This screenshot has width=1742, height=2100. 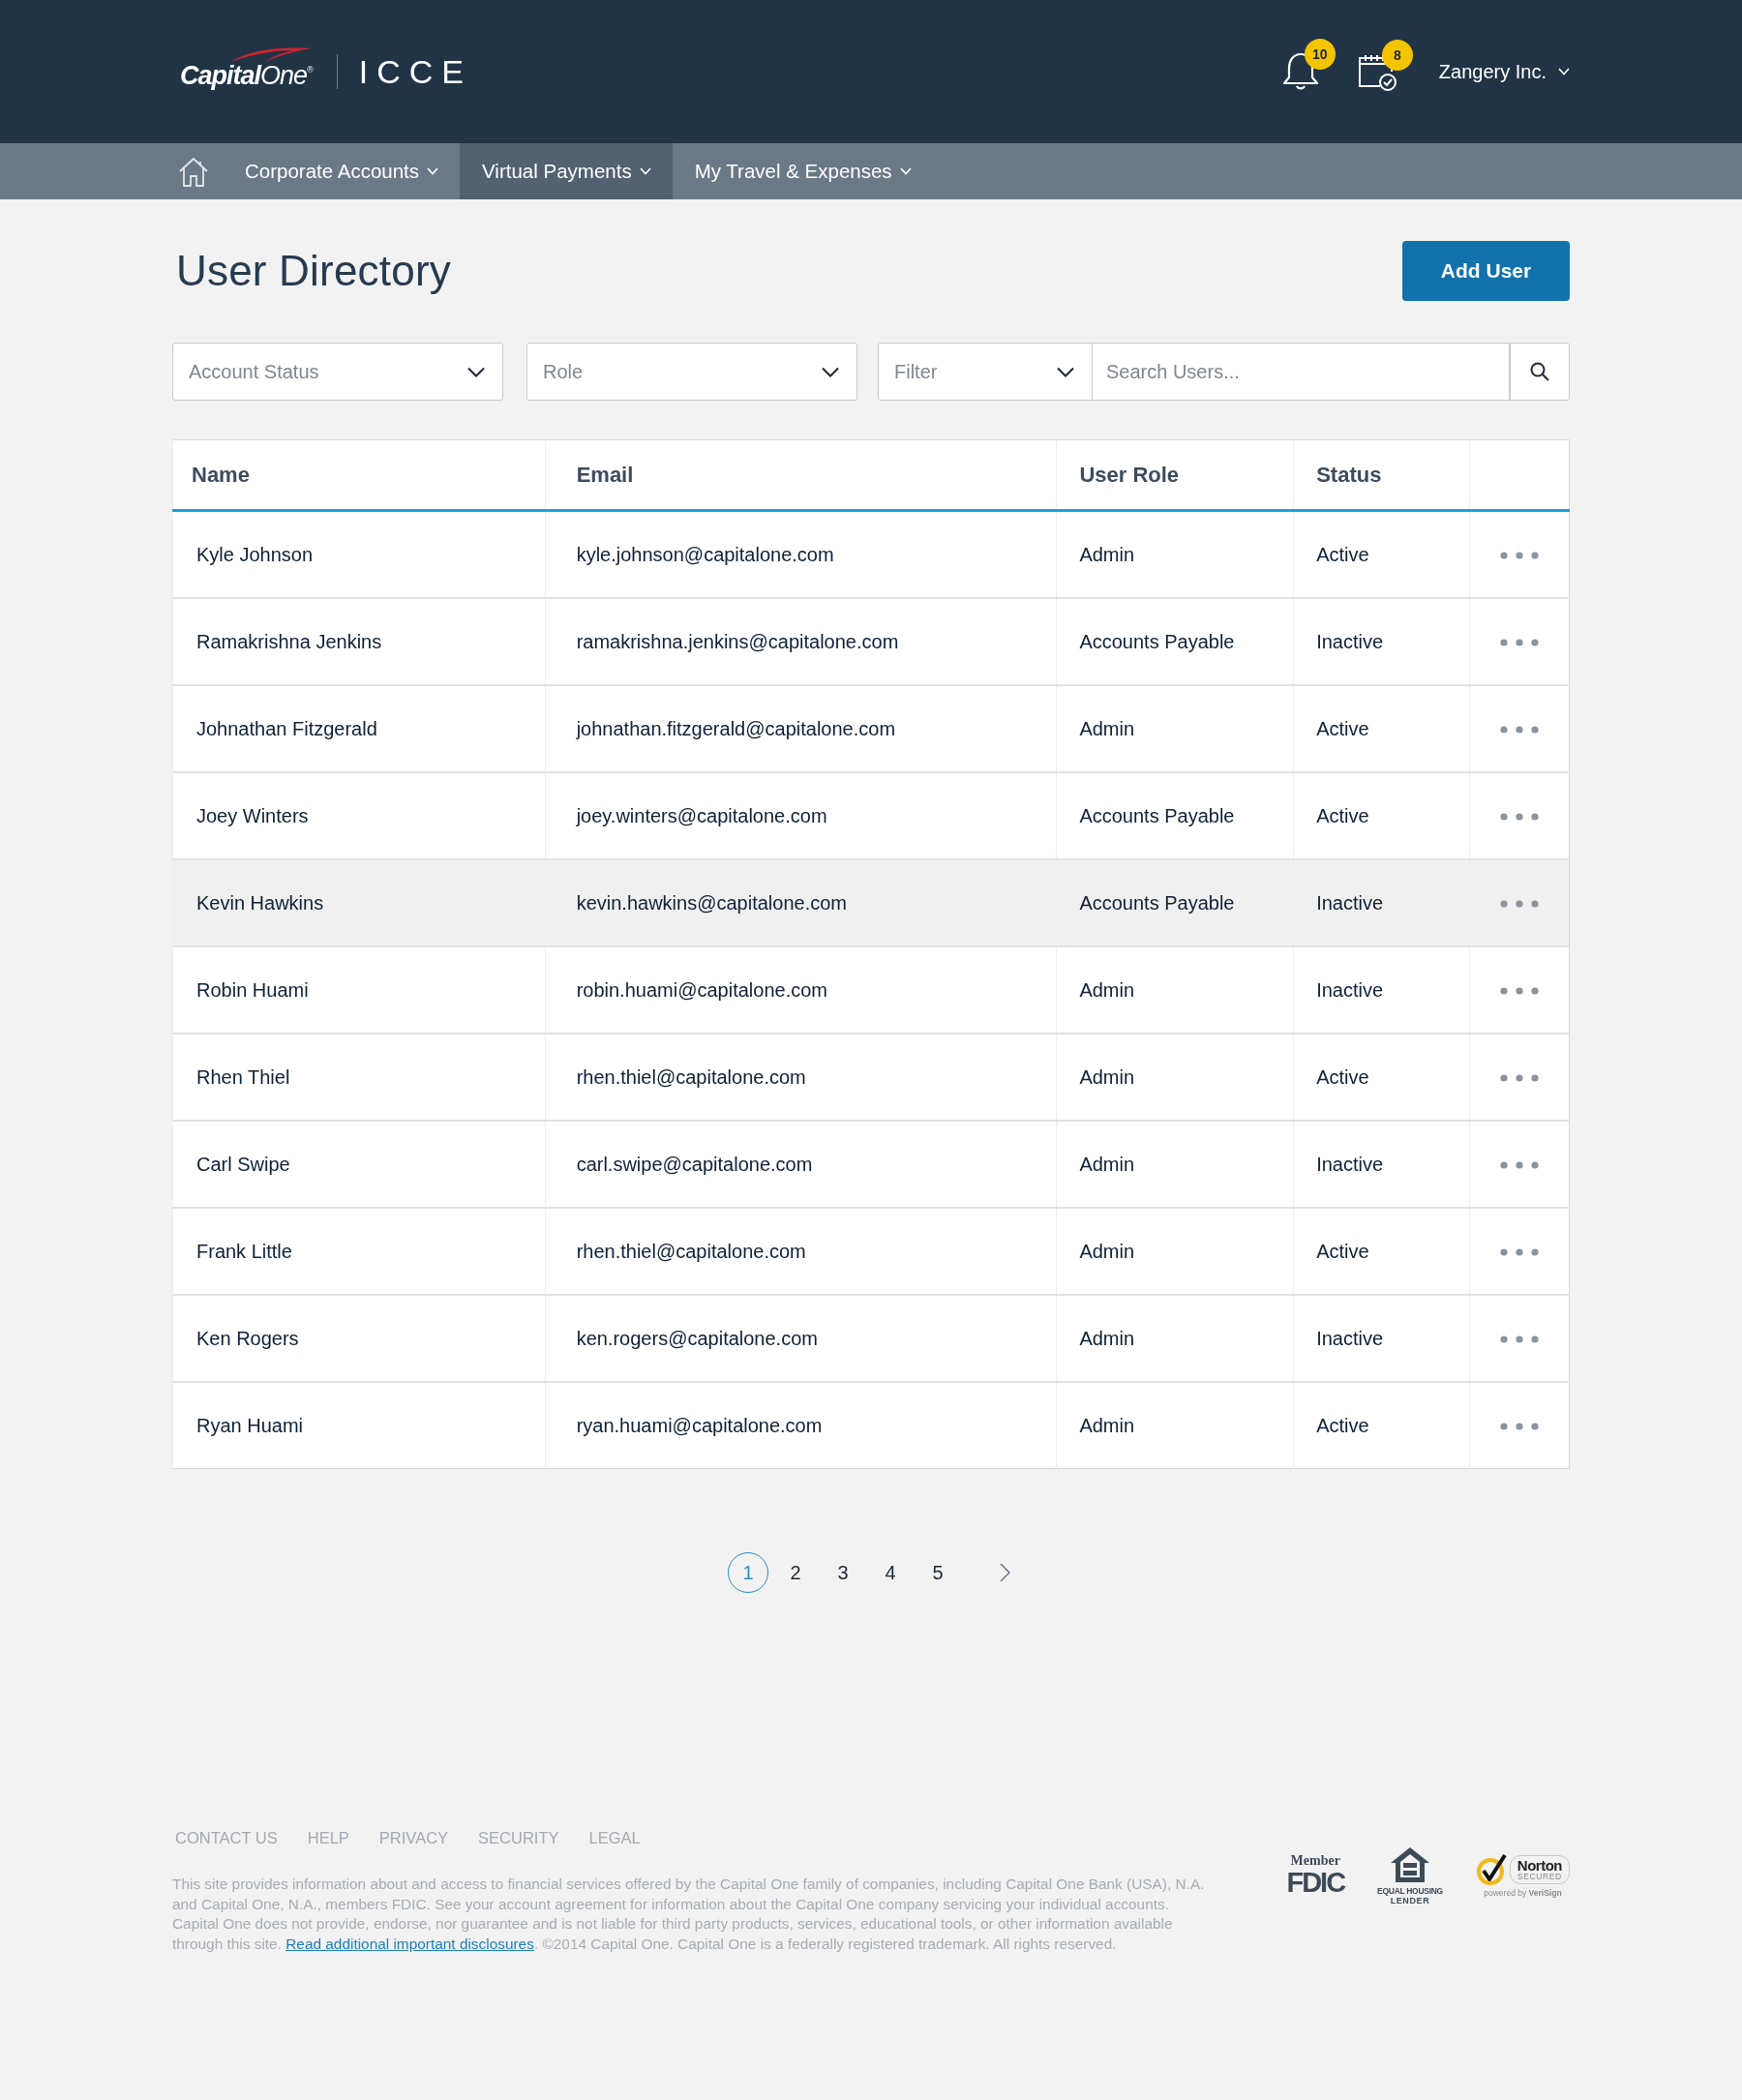 What do you see at coordinates (1315, 1883) in the screenshot?
I see `fdic-logo-text: FDIC` at bounding box center [1315, 1883].